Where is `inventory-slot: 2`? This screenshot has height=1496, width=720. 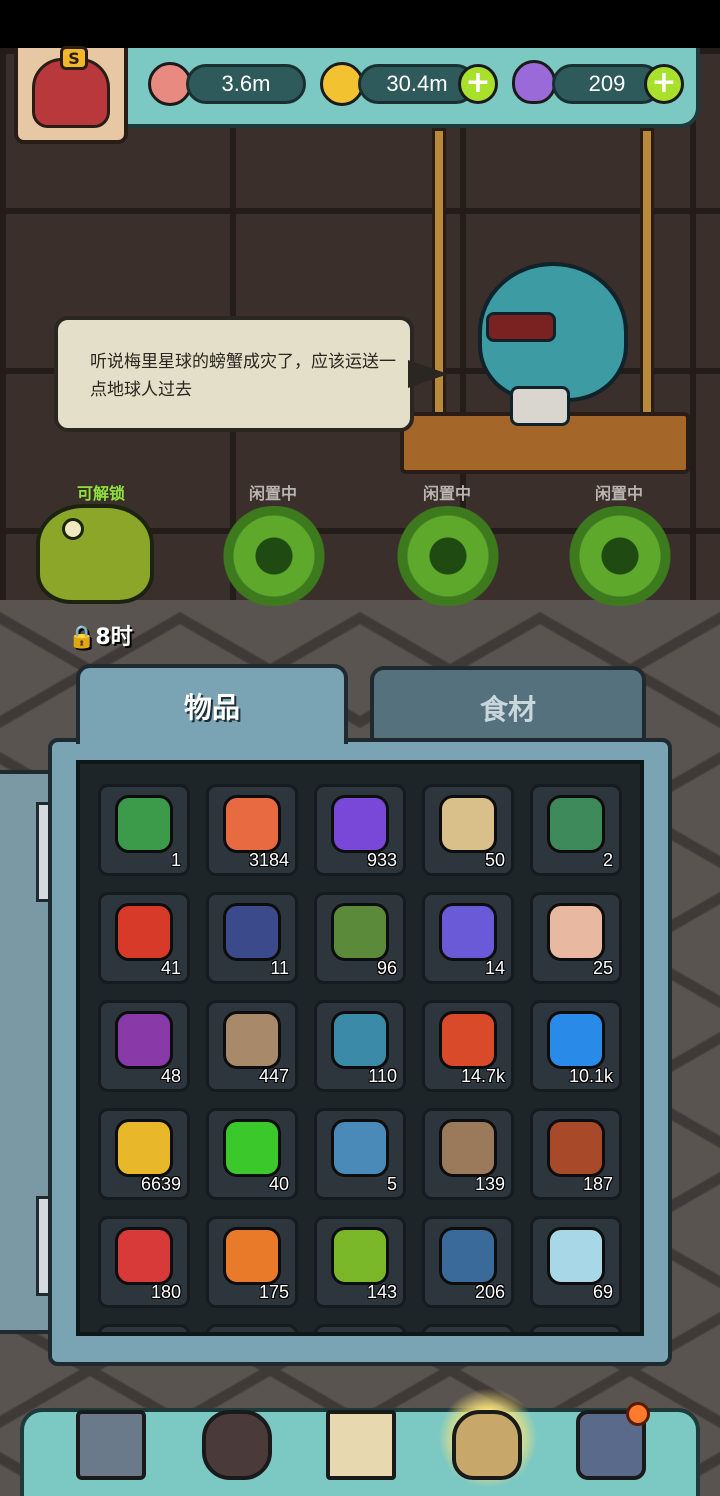 inventory-slot: 2 is located at coordinates (576, 830).